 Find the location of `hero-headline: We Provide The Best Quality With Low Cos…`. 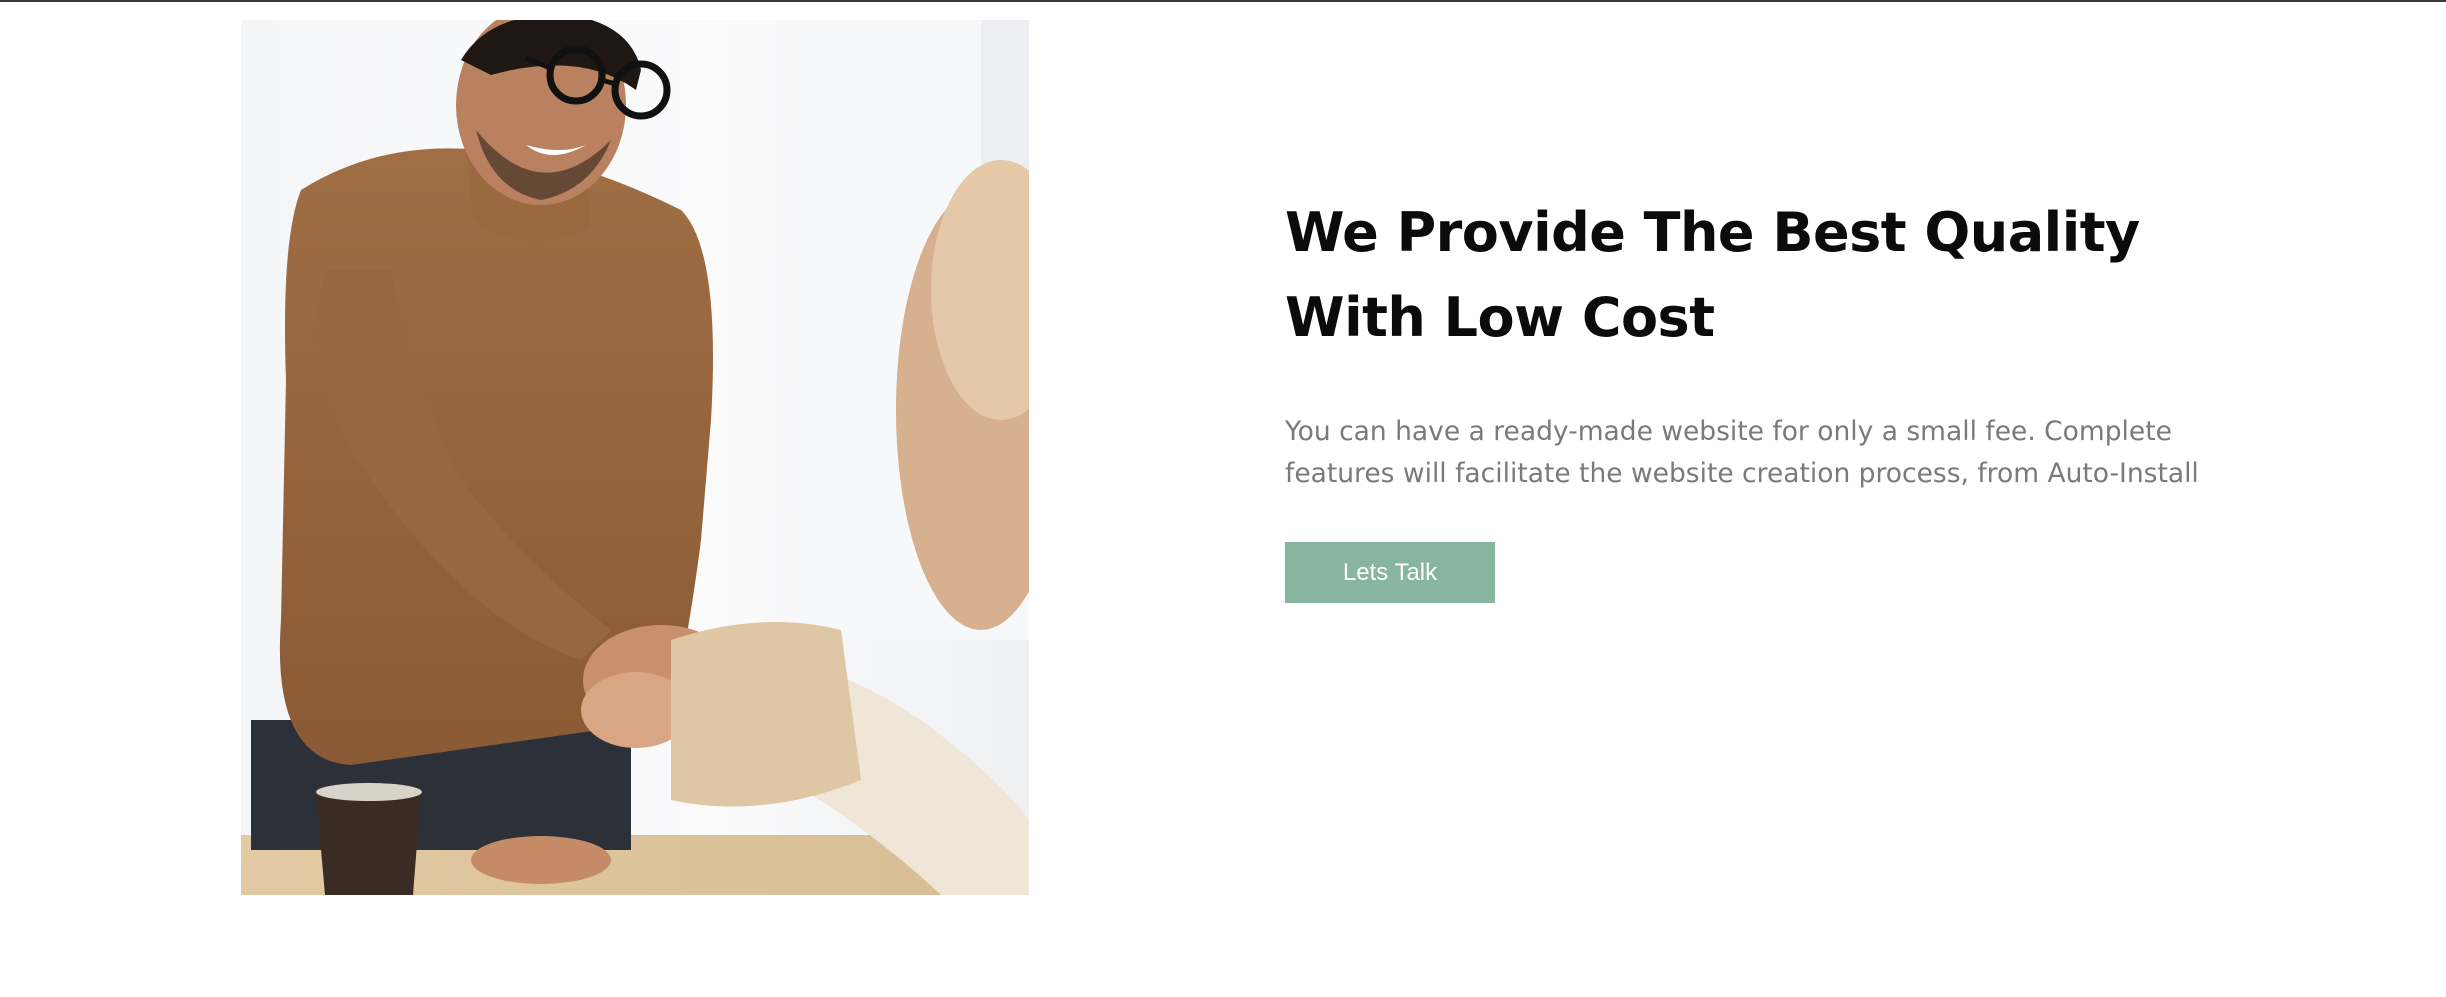

hero-headline: We Provide The Best Quality With Low Cos… is located at coordinates (1712, 275).